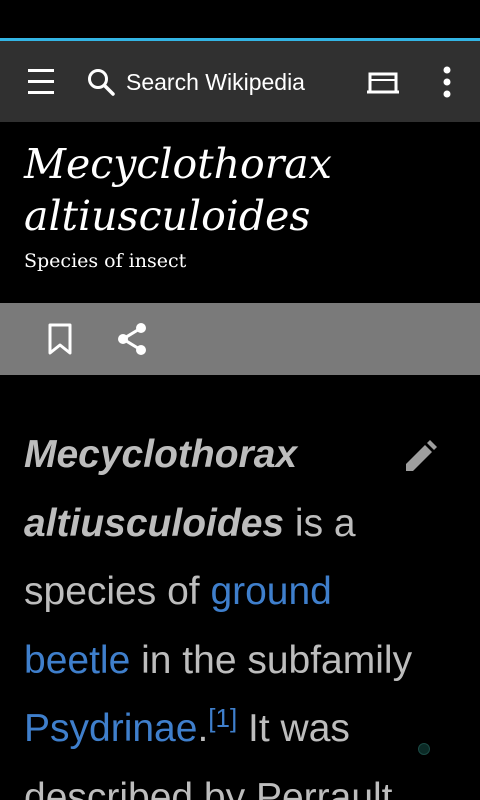  I want to click on body-text: species of, so click(117, 591).